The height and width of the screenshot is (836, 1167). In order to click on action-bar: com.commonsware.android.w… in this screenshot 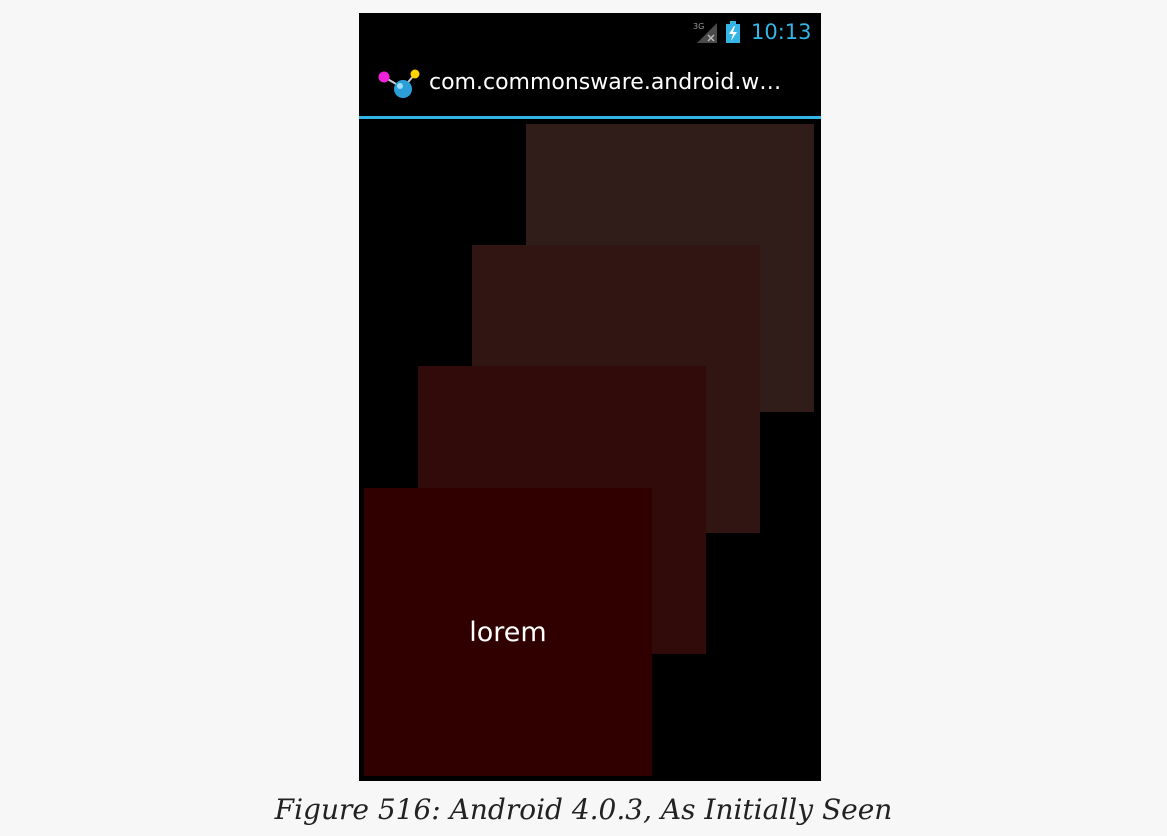, I will do `click(590, 83)`.